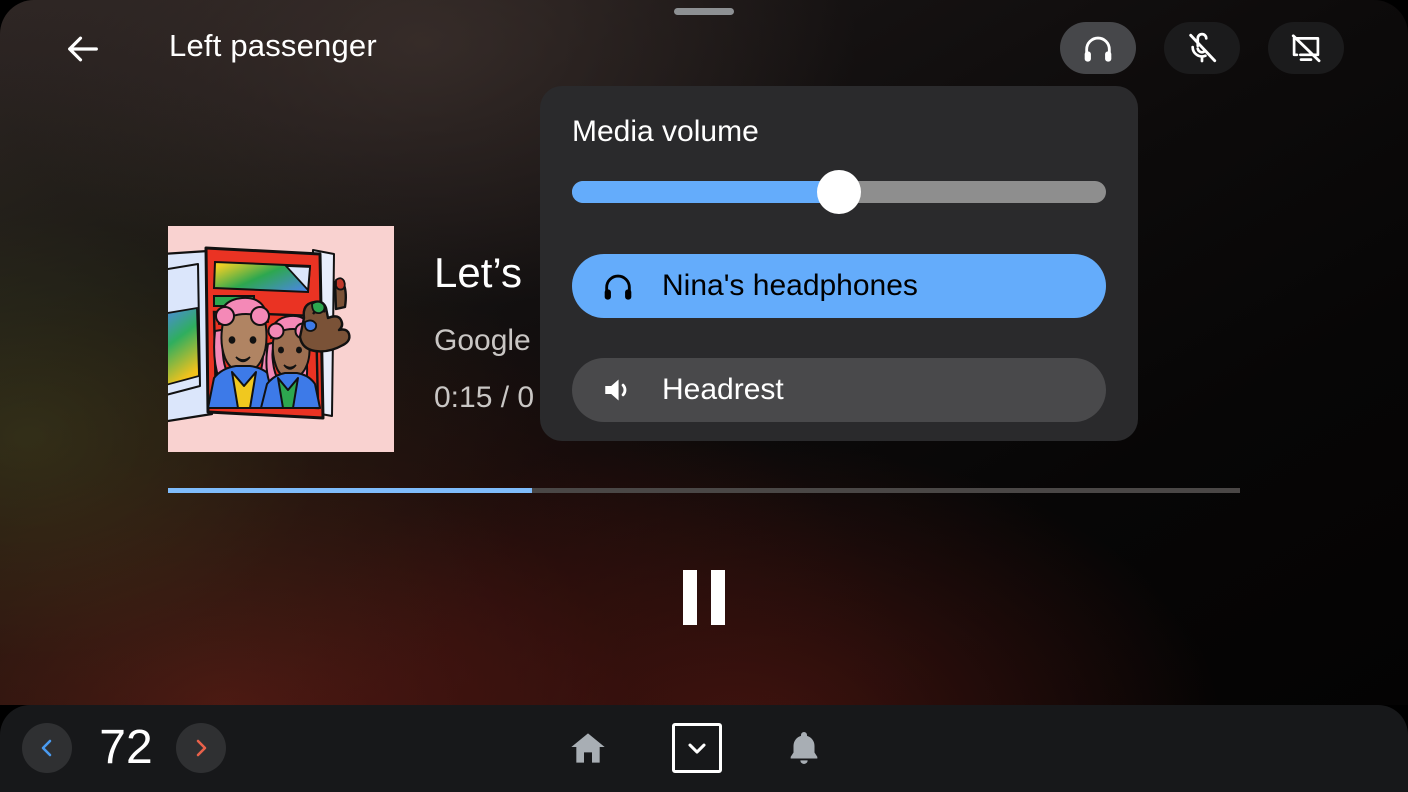  What do you see at coordinates (665, 131) in the screenshot?
I see `media-volume-title: Media volume` at bounding box center [665, 131].